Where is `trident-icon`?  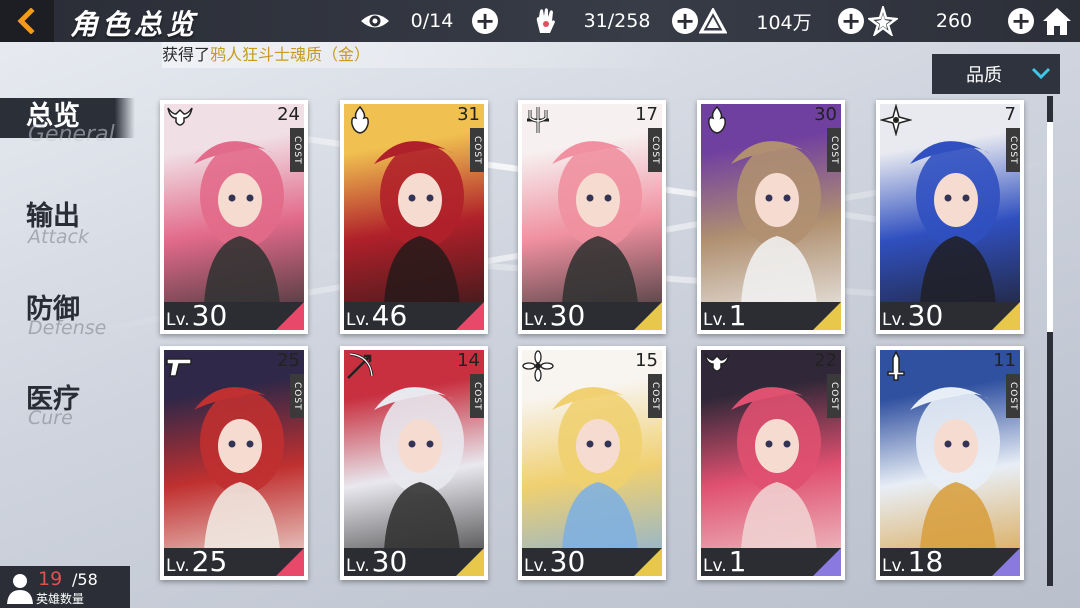 trident-icon is located at coordinates (538, 120).